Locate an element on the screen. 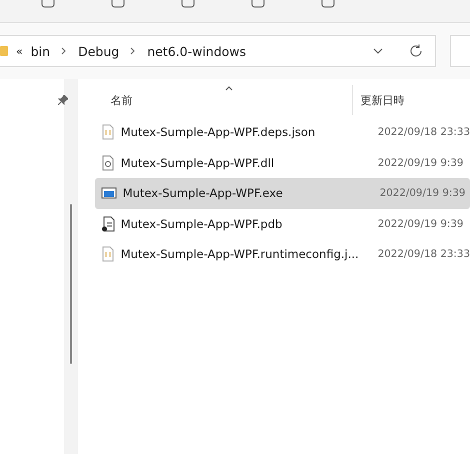 The height and width of the screenshot is (454, 470). file-row: Mutex-Sumple-App-WPF.dll 2022/09/19 9:39 is located at coordinates (282, 163).